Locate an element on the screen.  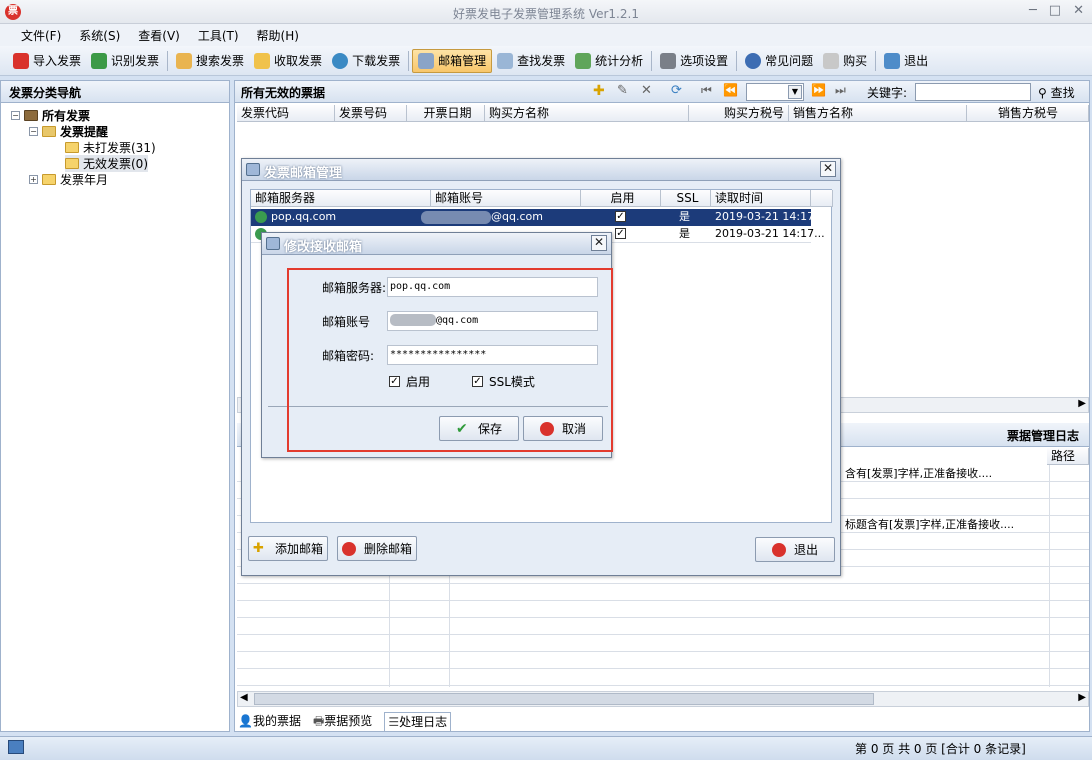
col-mail-account: 邮箱账号 is located at coordinates (506, 198).